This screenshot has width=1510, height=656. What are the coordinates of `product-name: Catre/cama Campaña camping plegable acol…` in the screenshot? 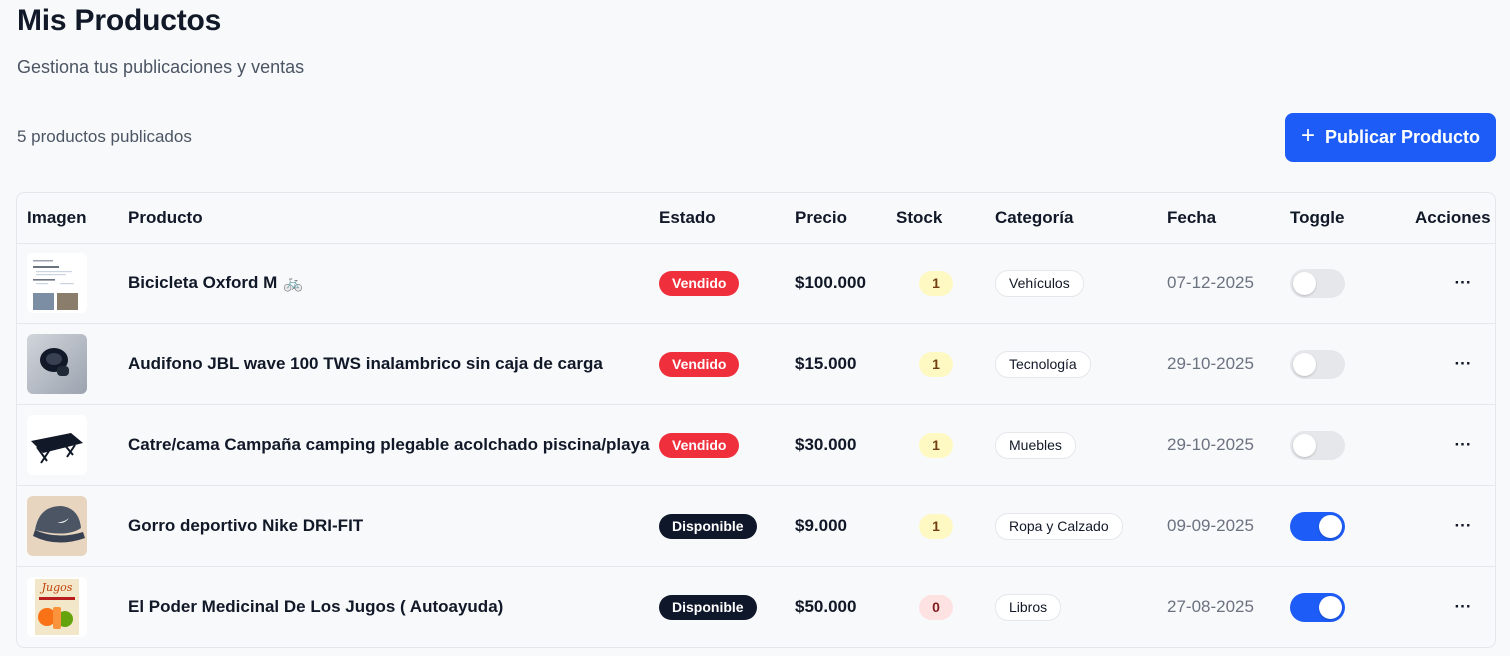 It's located at (389, 444).